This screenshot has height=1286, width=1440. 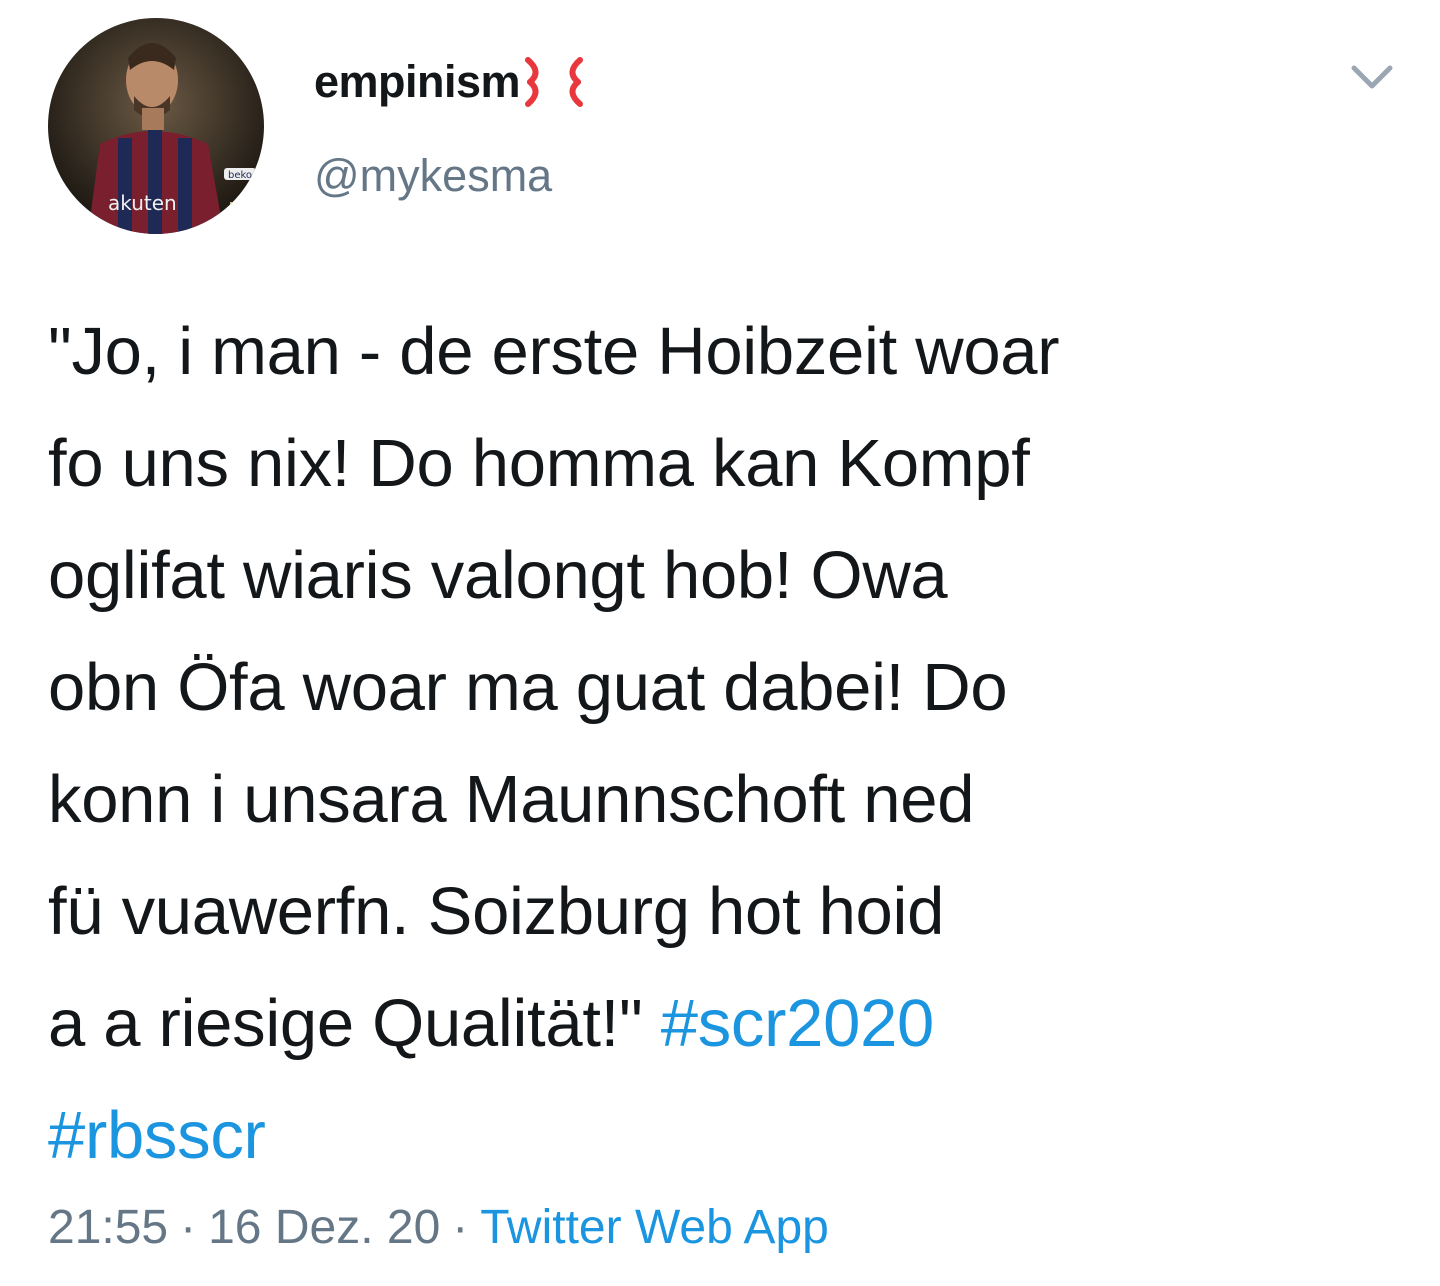 What do you see at coordinates (528, 687) in the screenshot?
I see `tweet-line: obn Öfa woar ma guat dabei! Do` at bounding box center [528, 687].